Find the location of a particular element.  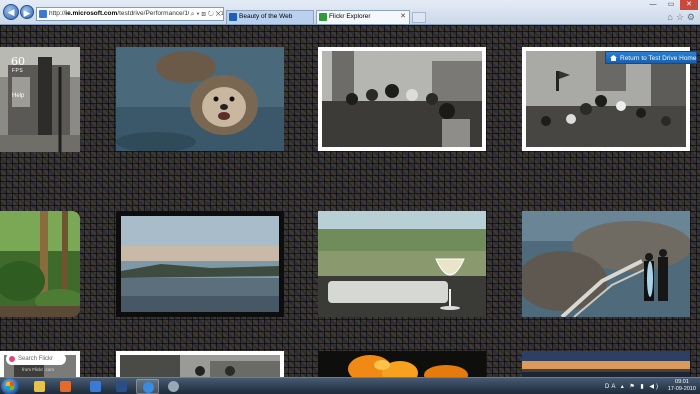

taskbar-check is located at coordinates (95, 386).